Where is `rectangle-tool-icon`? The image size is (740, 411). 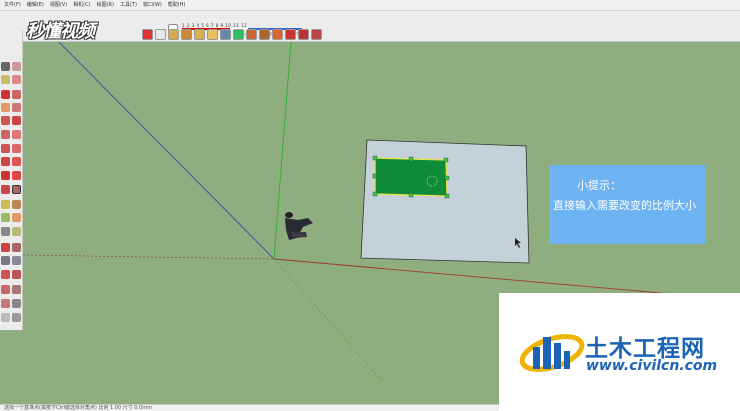 rectangle-tool-icon is located at coordinates (5, 107).